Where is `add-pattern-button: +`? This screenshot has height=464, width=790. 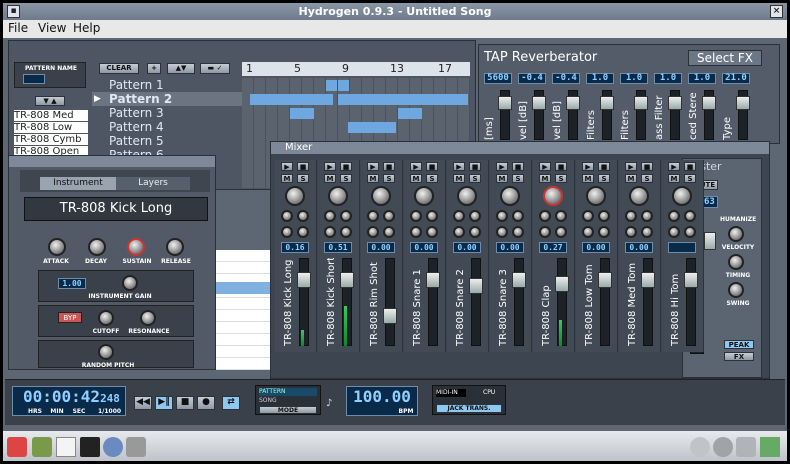
add-pattern-button: + is located at coordinates (154, 68).